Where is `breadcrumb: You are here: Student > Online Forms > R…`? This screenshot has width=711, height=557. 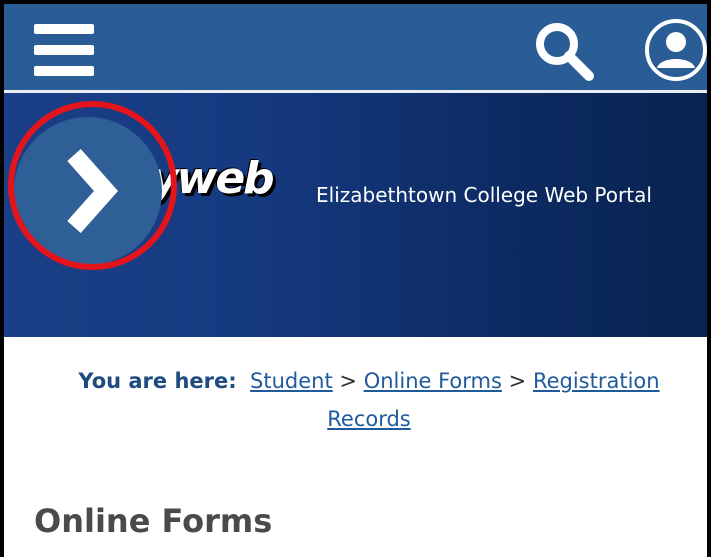 breadcrumb: You are here: Student > Online Forms > R… is located at coordinates (369, 400).